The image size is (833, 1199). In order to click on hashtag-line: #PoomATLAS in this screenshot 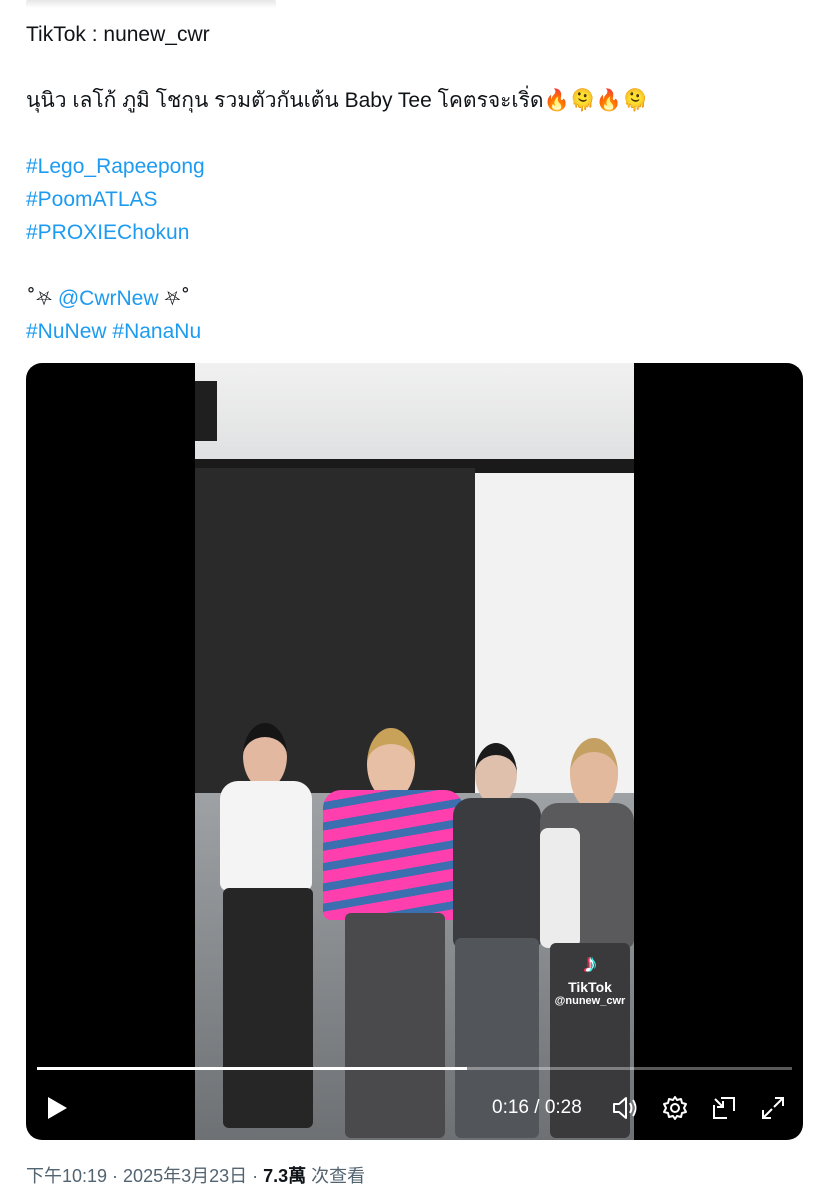, I will do `click(416, 199)`.